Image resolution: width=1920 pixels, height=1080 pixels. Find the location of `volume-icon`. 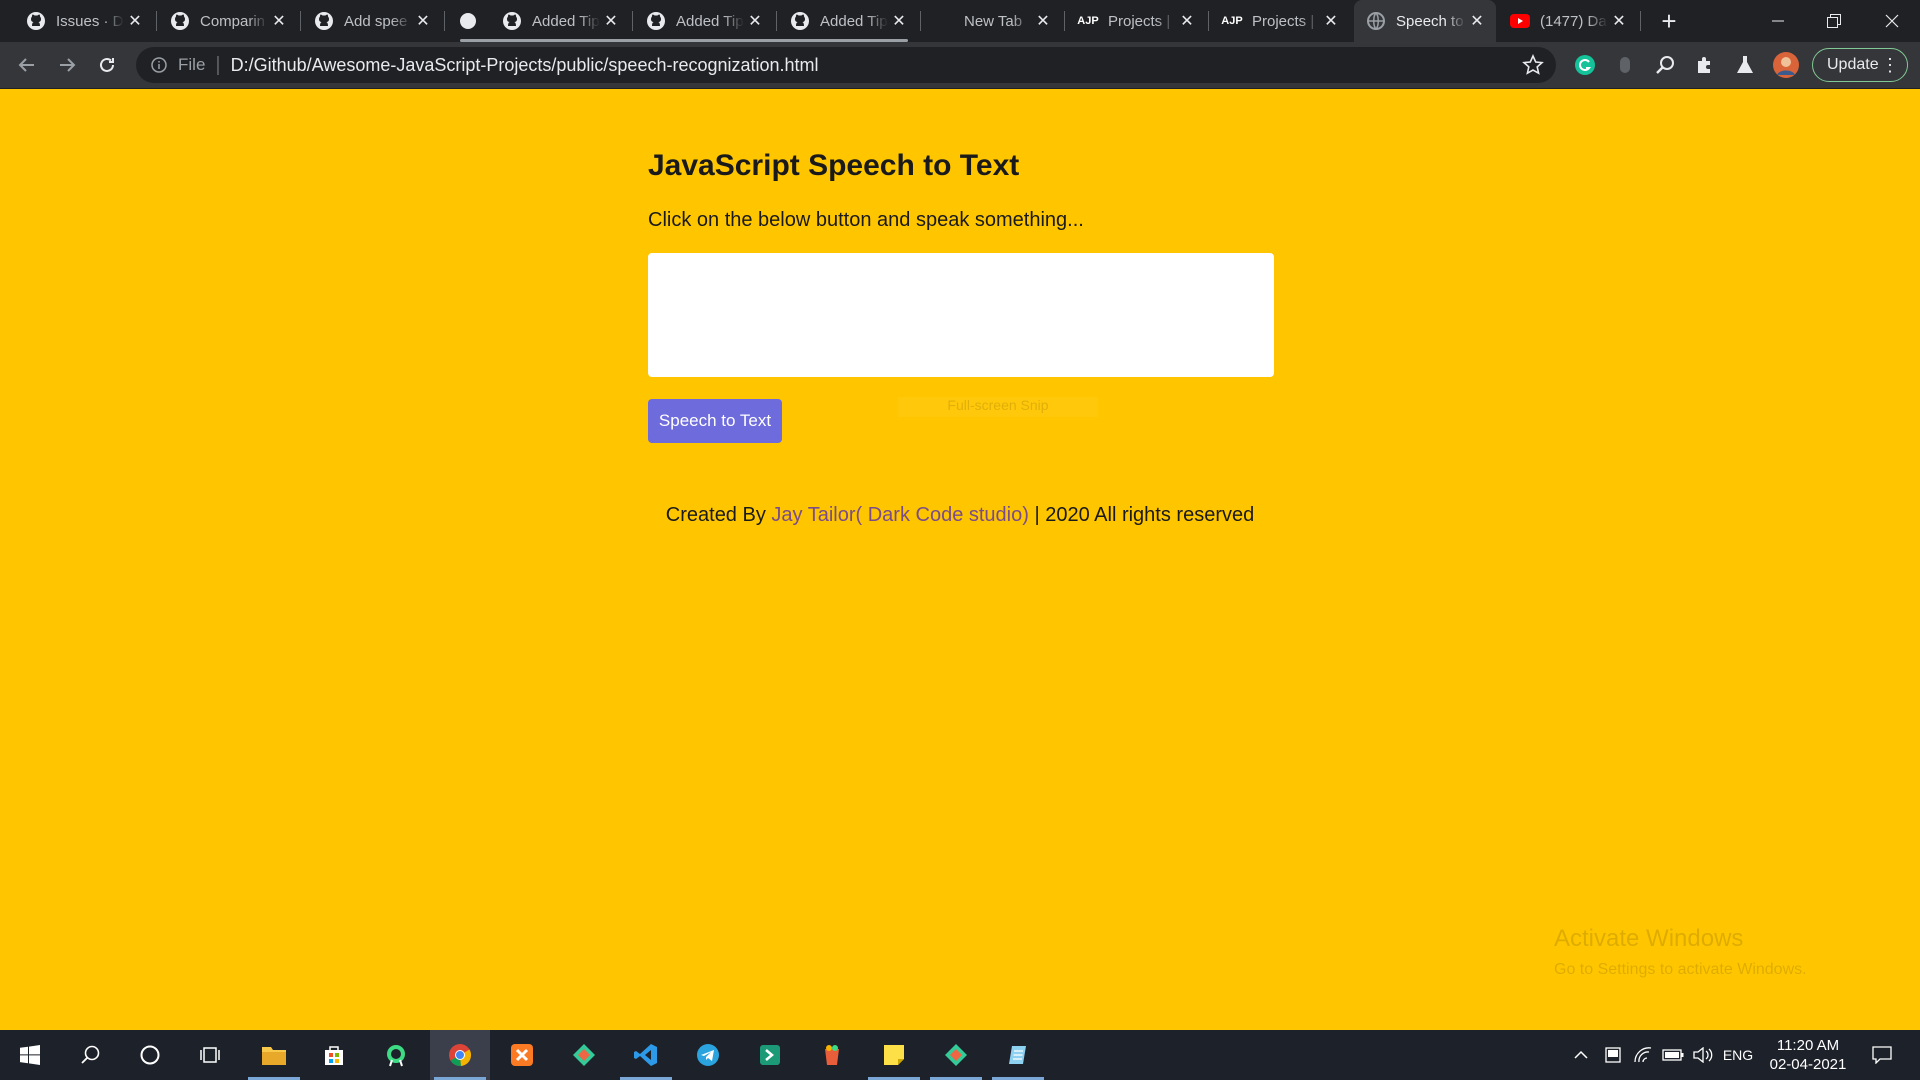

volume-icon is located at coordinates (1703, 1055).